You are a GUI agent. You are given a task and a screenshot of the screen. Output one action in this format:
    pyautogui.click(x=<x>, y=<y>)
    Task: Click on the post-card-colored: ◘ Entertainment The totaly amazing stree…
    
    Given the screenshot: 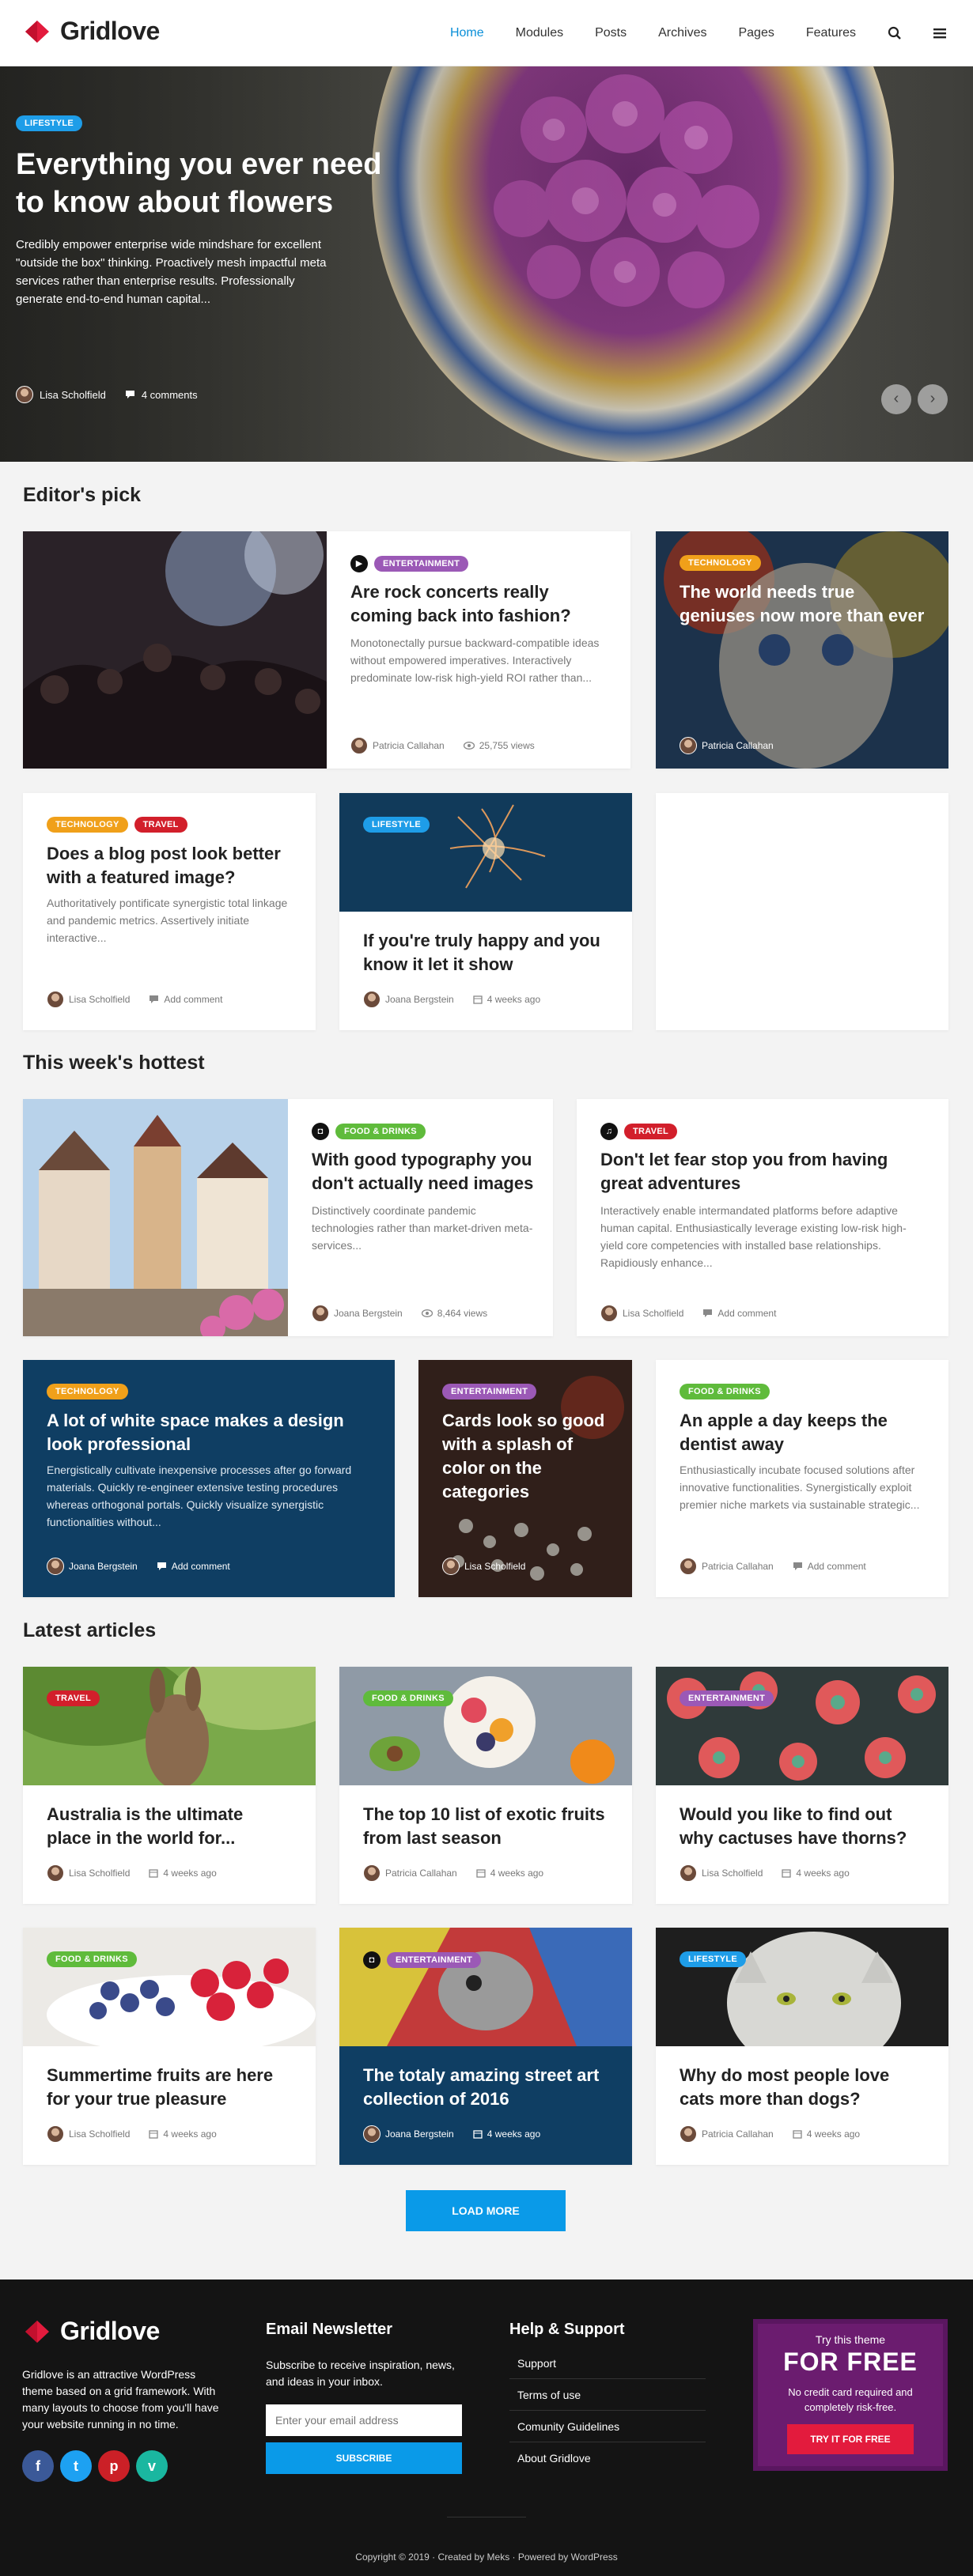 What is the action you would take?
    pyautogui.click(x=485, y=2046)
    